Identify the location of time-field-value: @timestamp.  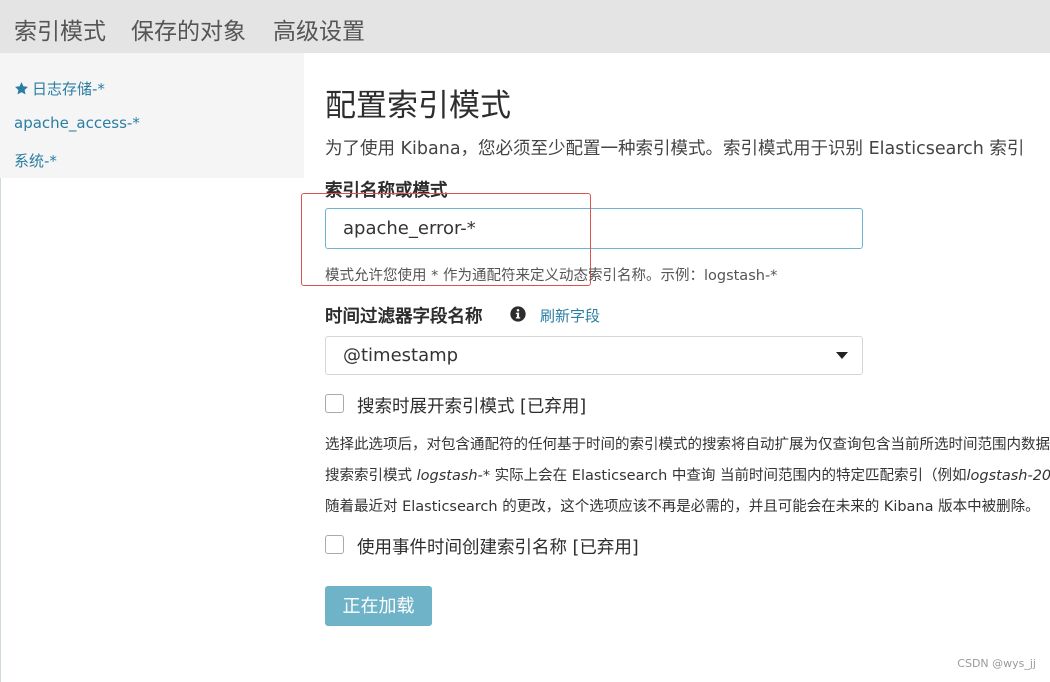
(401, 355).